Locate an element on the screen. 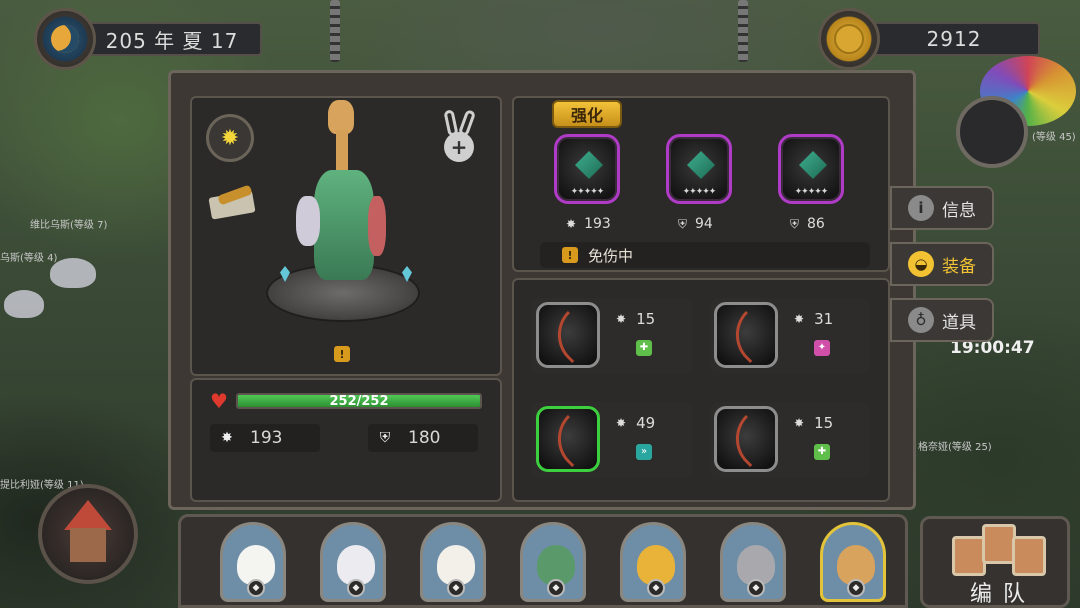  mob-label: 维比乌斯(等级 7) is located at coordinates (69, 225).